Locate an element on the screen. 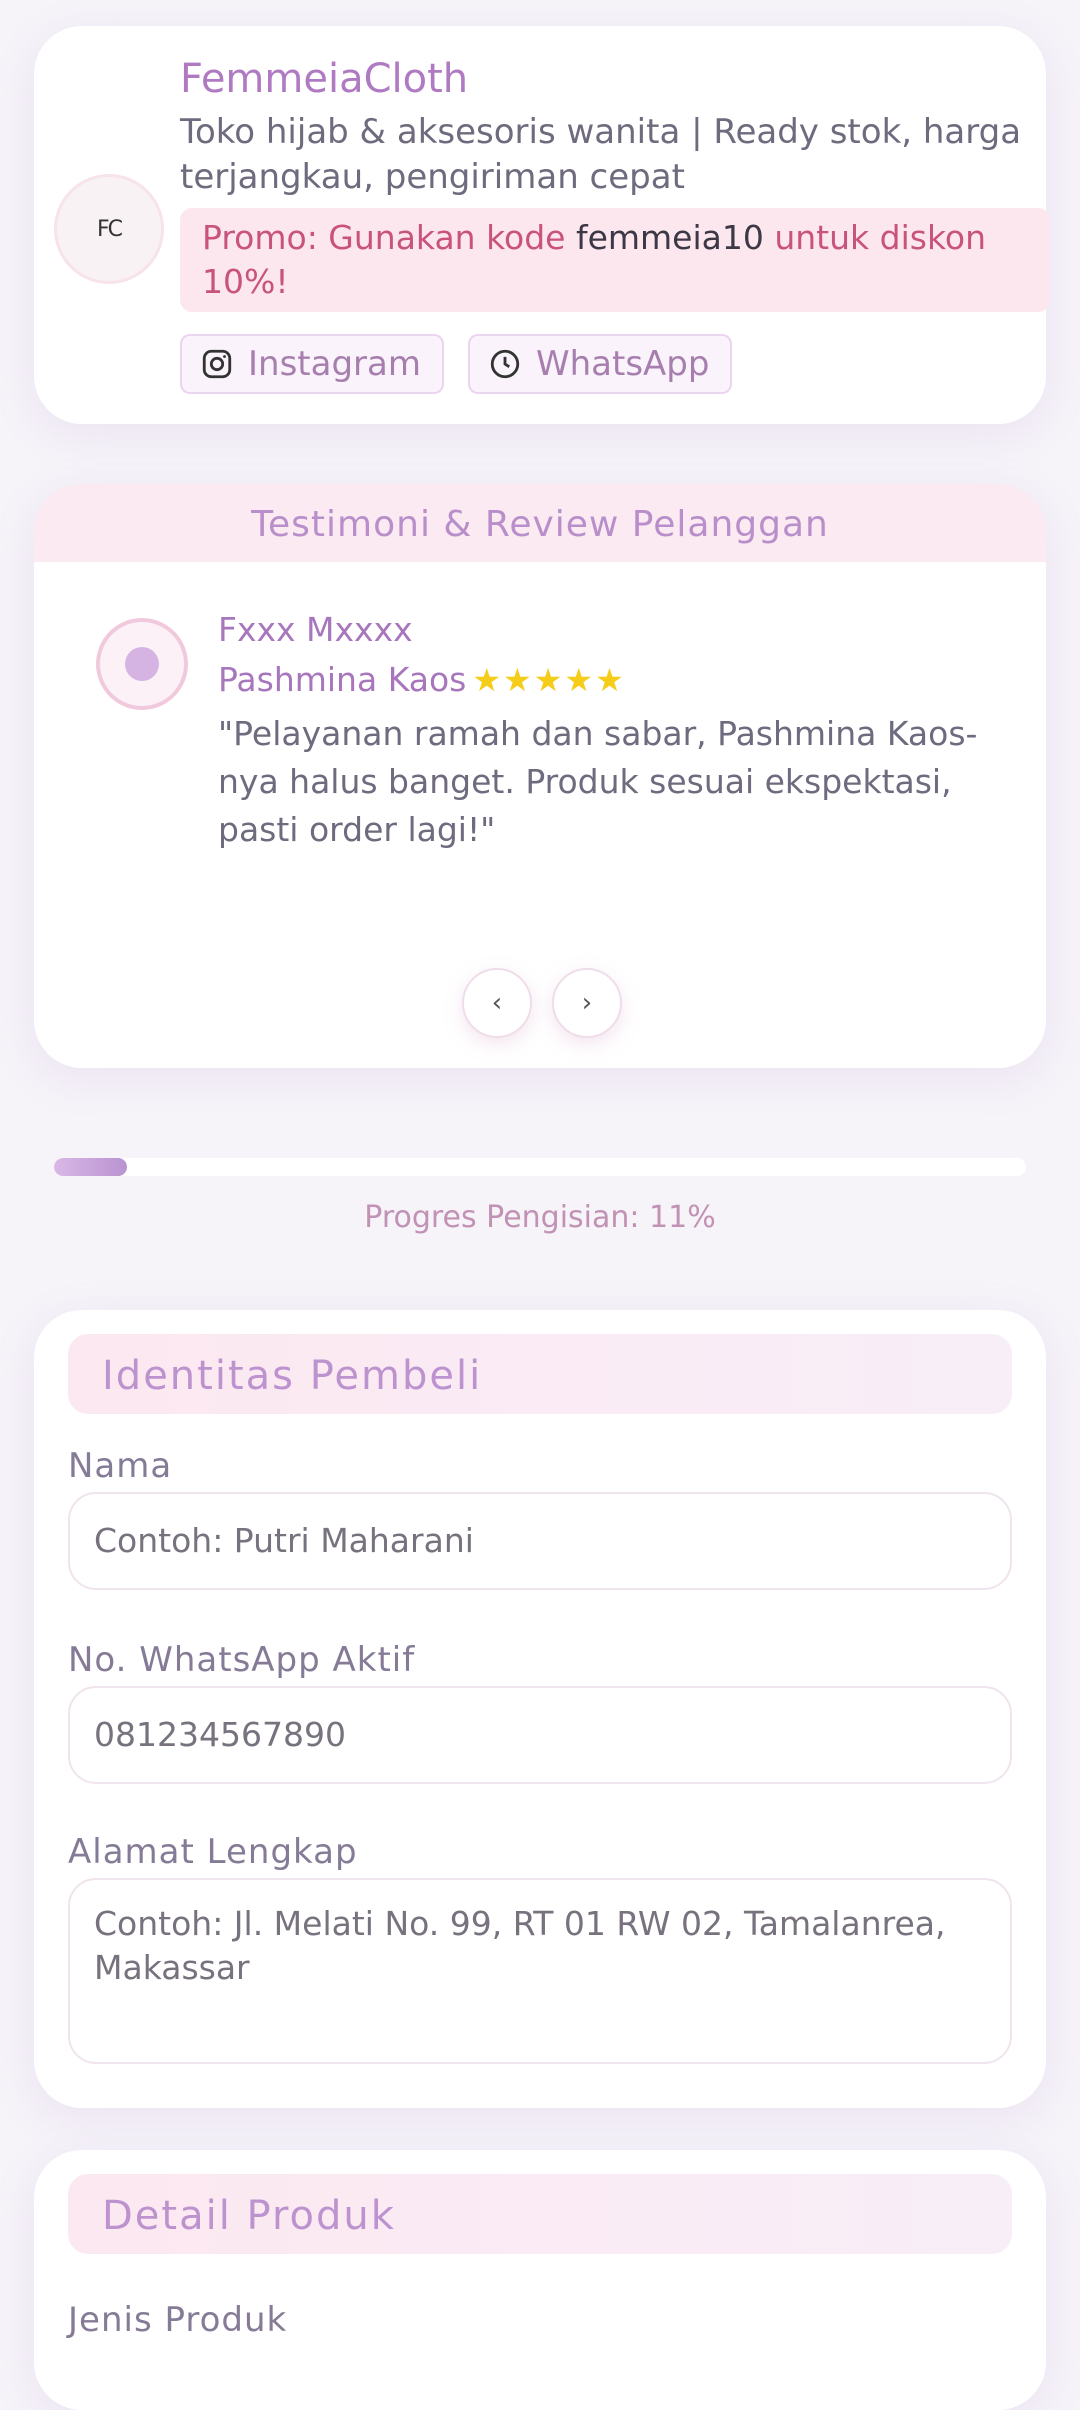 The height and width of the screenshot is (2410, 1080). testimonial-title: Testimoni & Review Pelanggan is located at coordinates (540, 523).